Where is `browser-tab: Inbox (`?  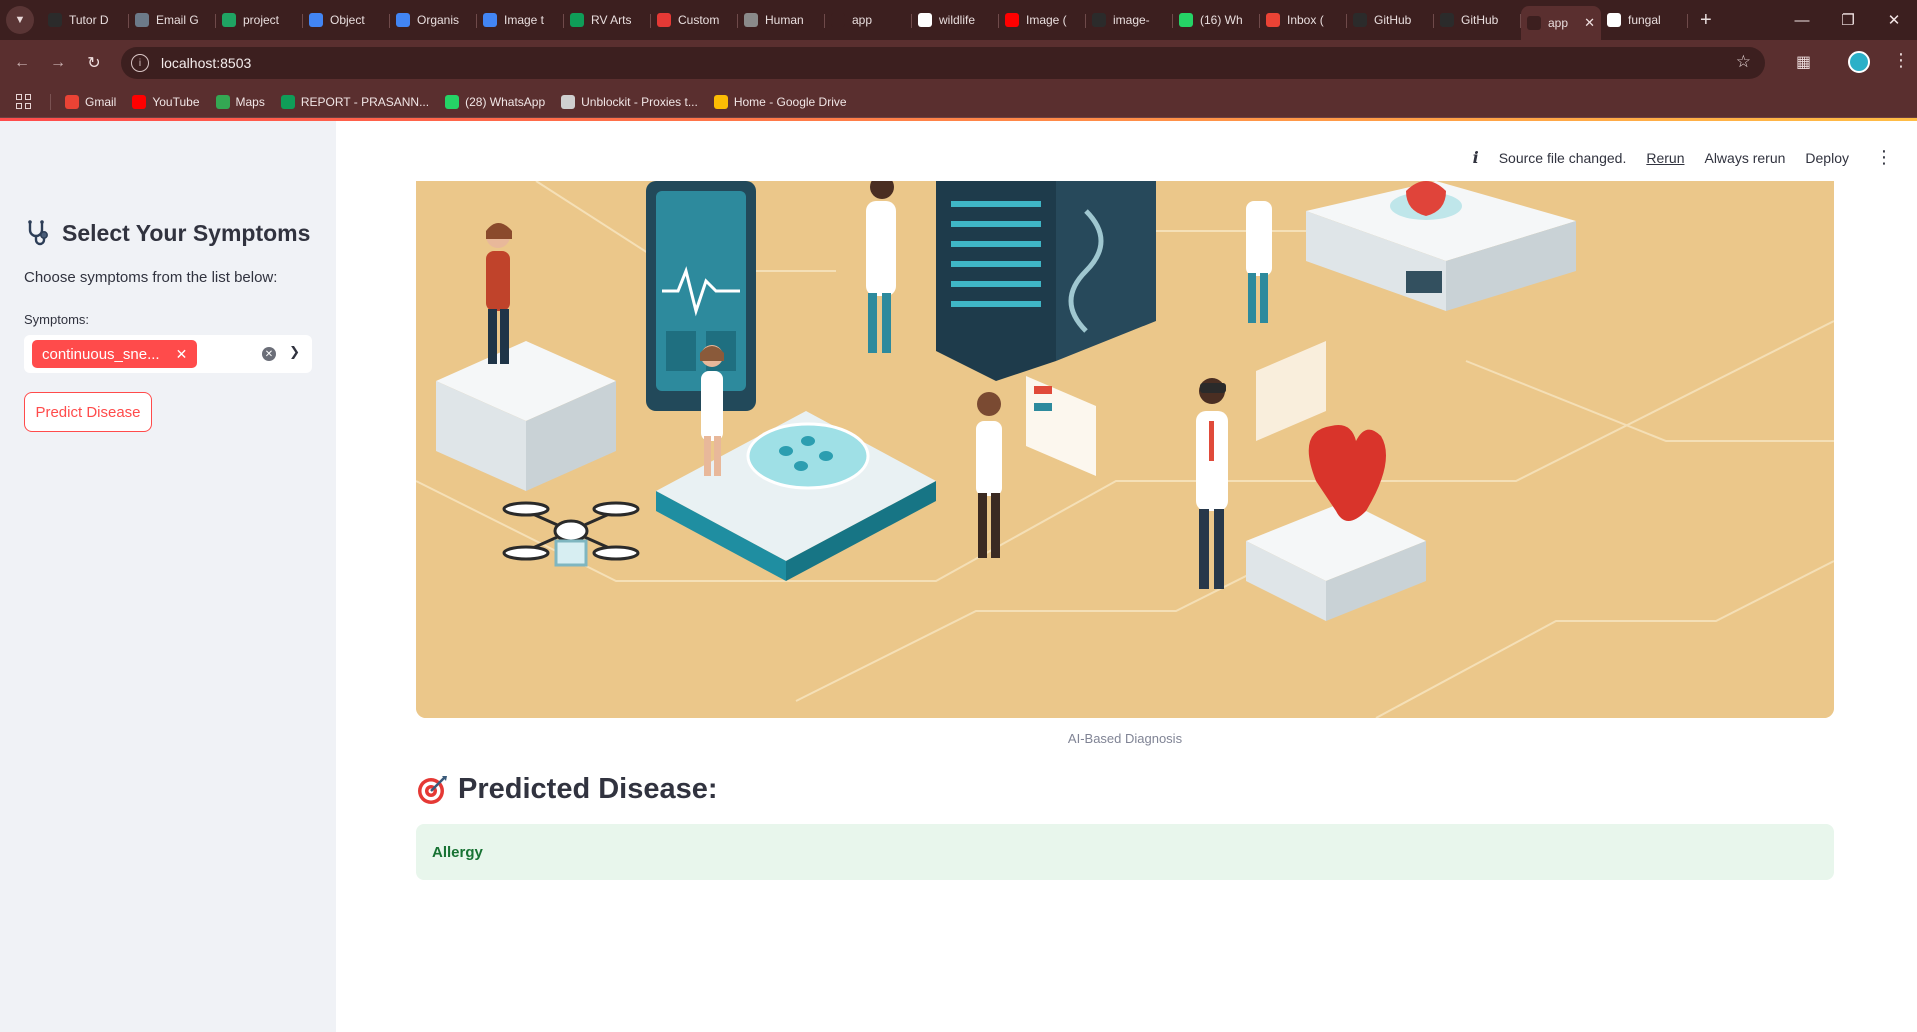
browser-tab: Inbox ( is located at coordinates (1303, 20).